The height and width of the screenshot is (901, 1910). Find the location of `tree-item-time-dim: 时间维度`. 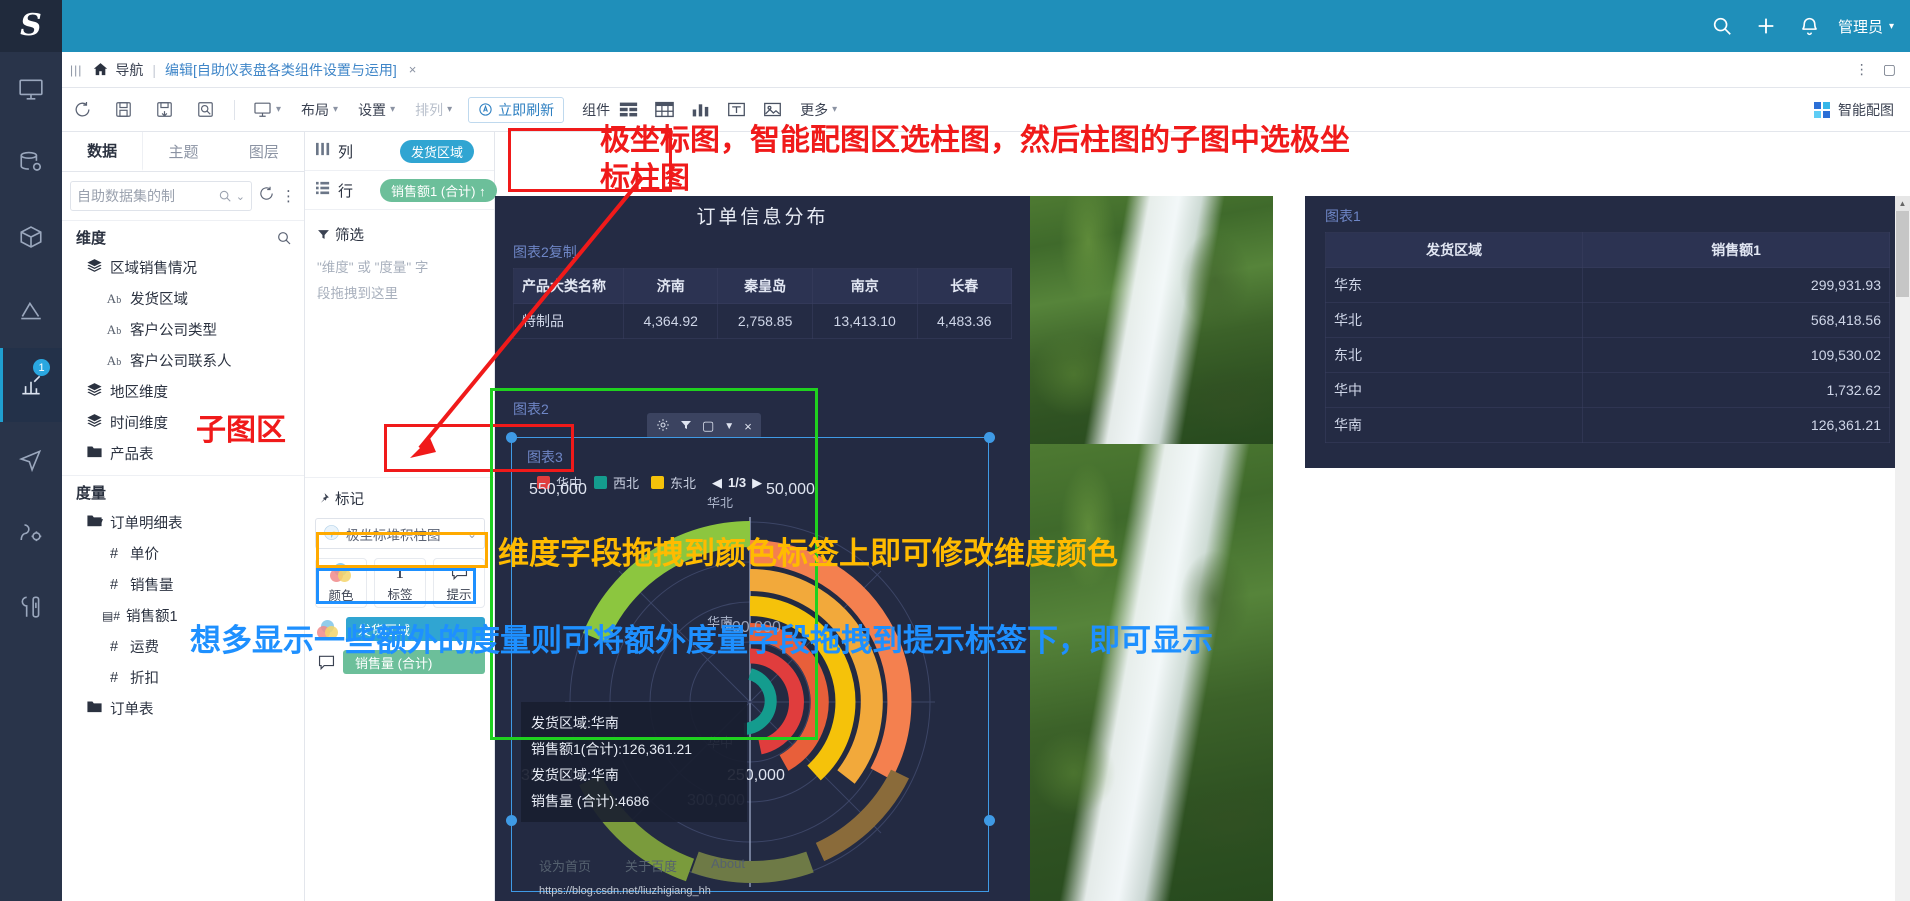

tree-item-time-dim: 时间维度 is located at coordinates (183, 422).